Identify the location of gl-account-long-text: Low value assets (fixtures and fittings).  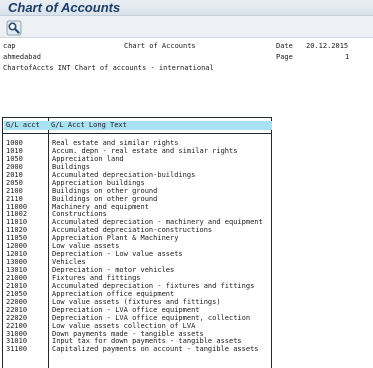
(136, 301).